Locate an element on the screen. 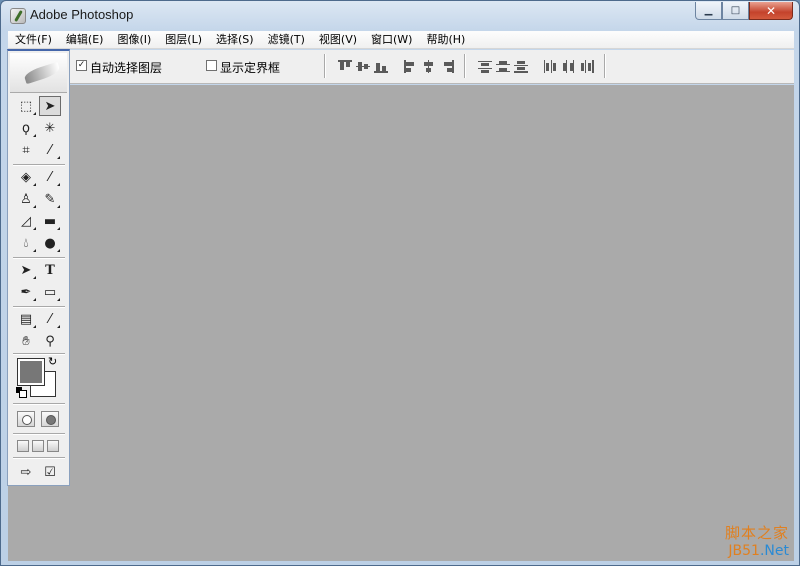  commit-check-icon: ☑ is located at coordinates (50, 472).